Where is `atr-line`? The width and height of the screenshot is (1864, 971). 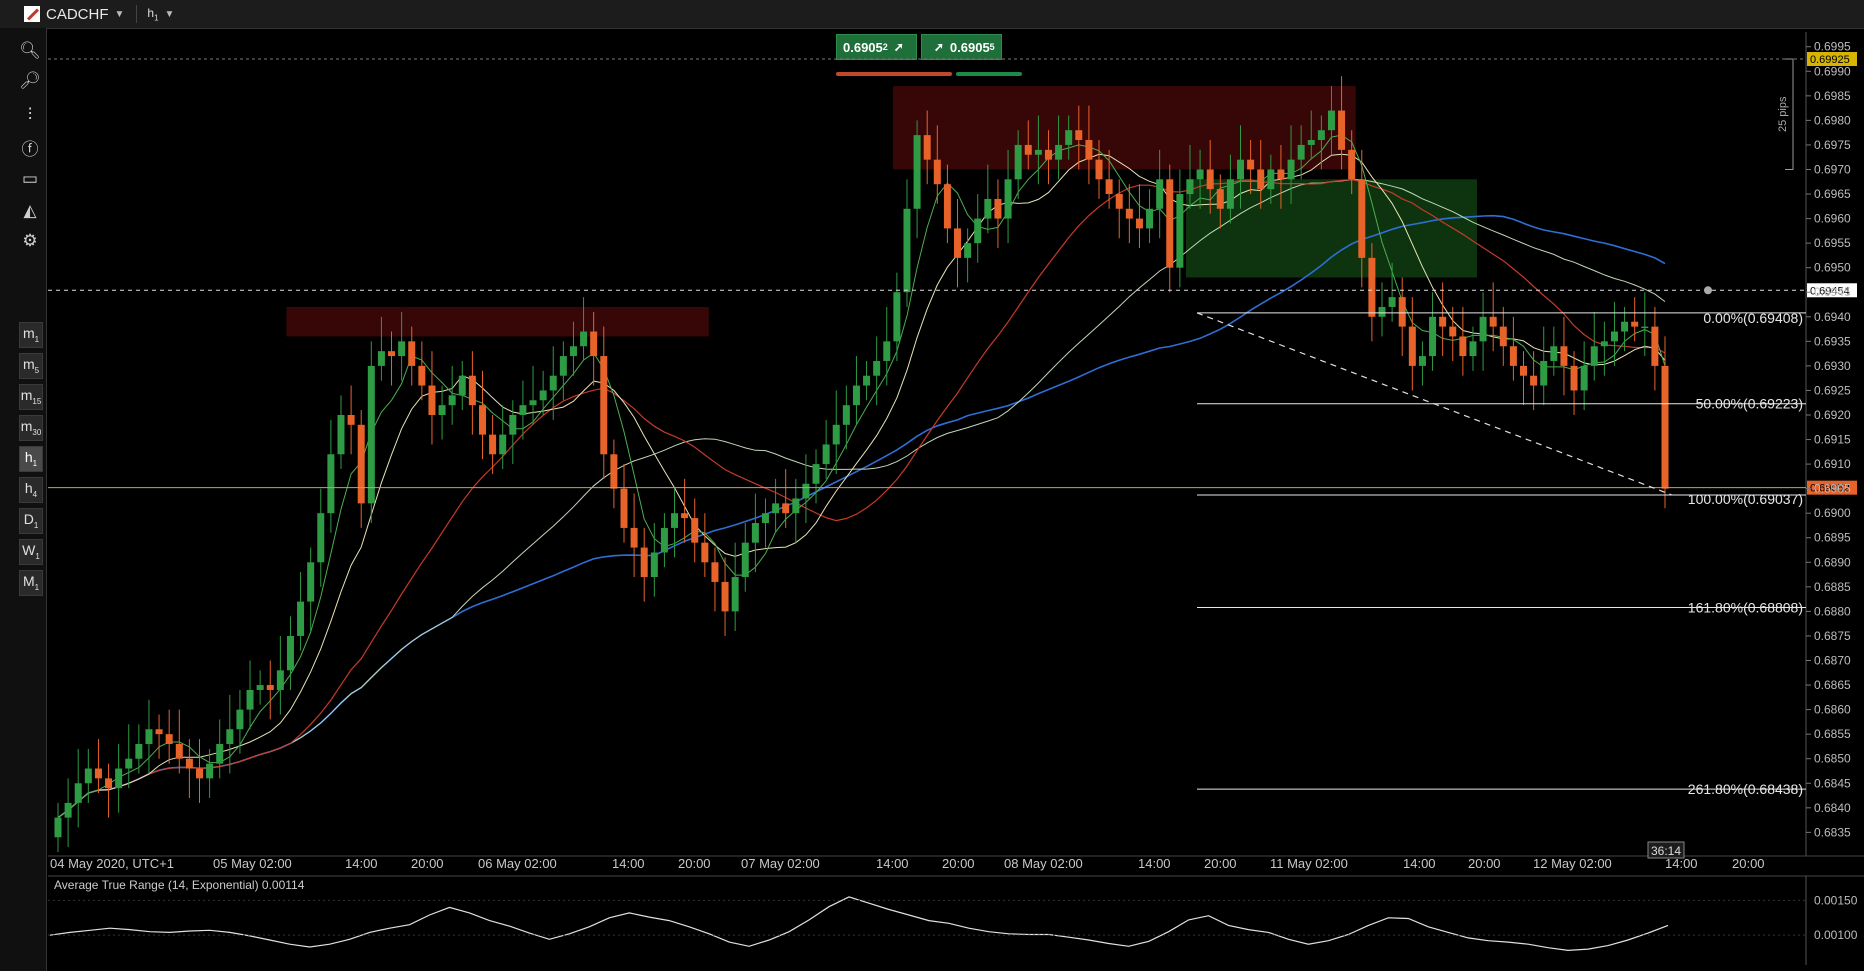
atr-line is located at coordinates (859, 924).